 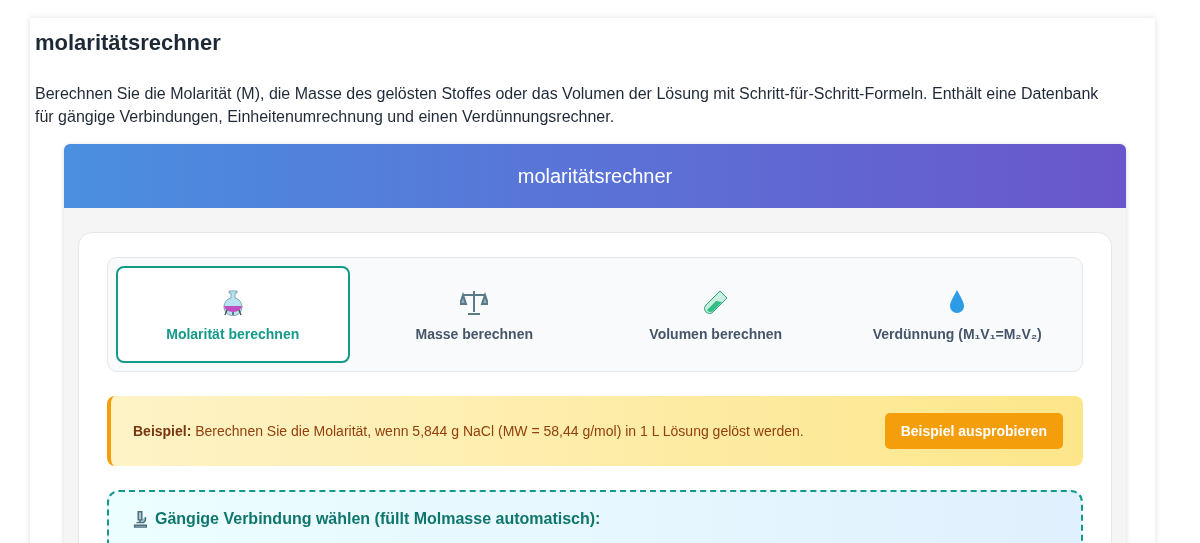 What do you see at coordinates (128, 43) in the screenshot?
I see `page-title: molaritätsrechner` at bounding box center [128, 43].